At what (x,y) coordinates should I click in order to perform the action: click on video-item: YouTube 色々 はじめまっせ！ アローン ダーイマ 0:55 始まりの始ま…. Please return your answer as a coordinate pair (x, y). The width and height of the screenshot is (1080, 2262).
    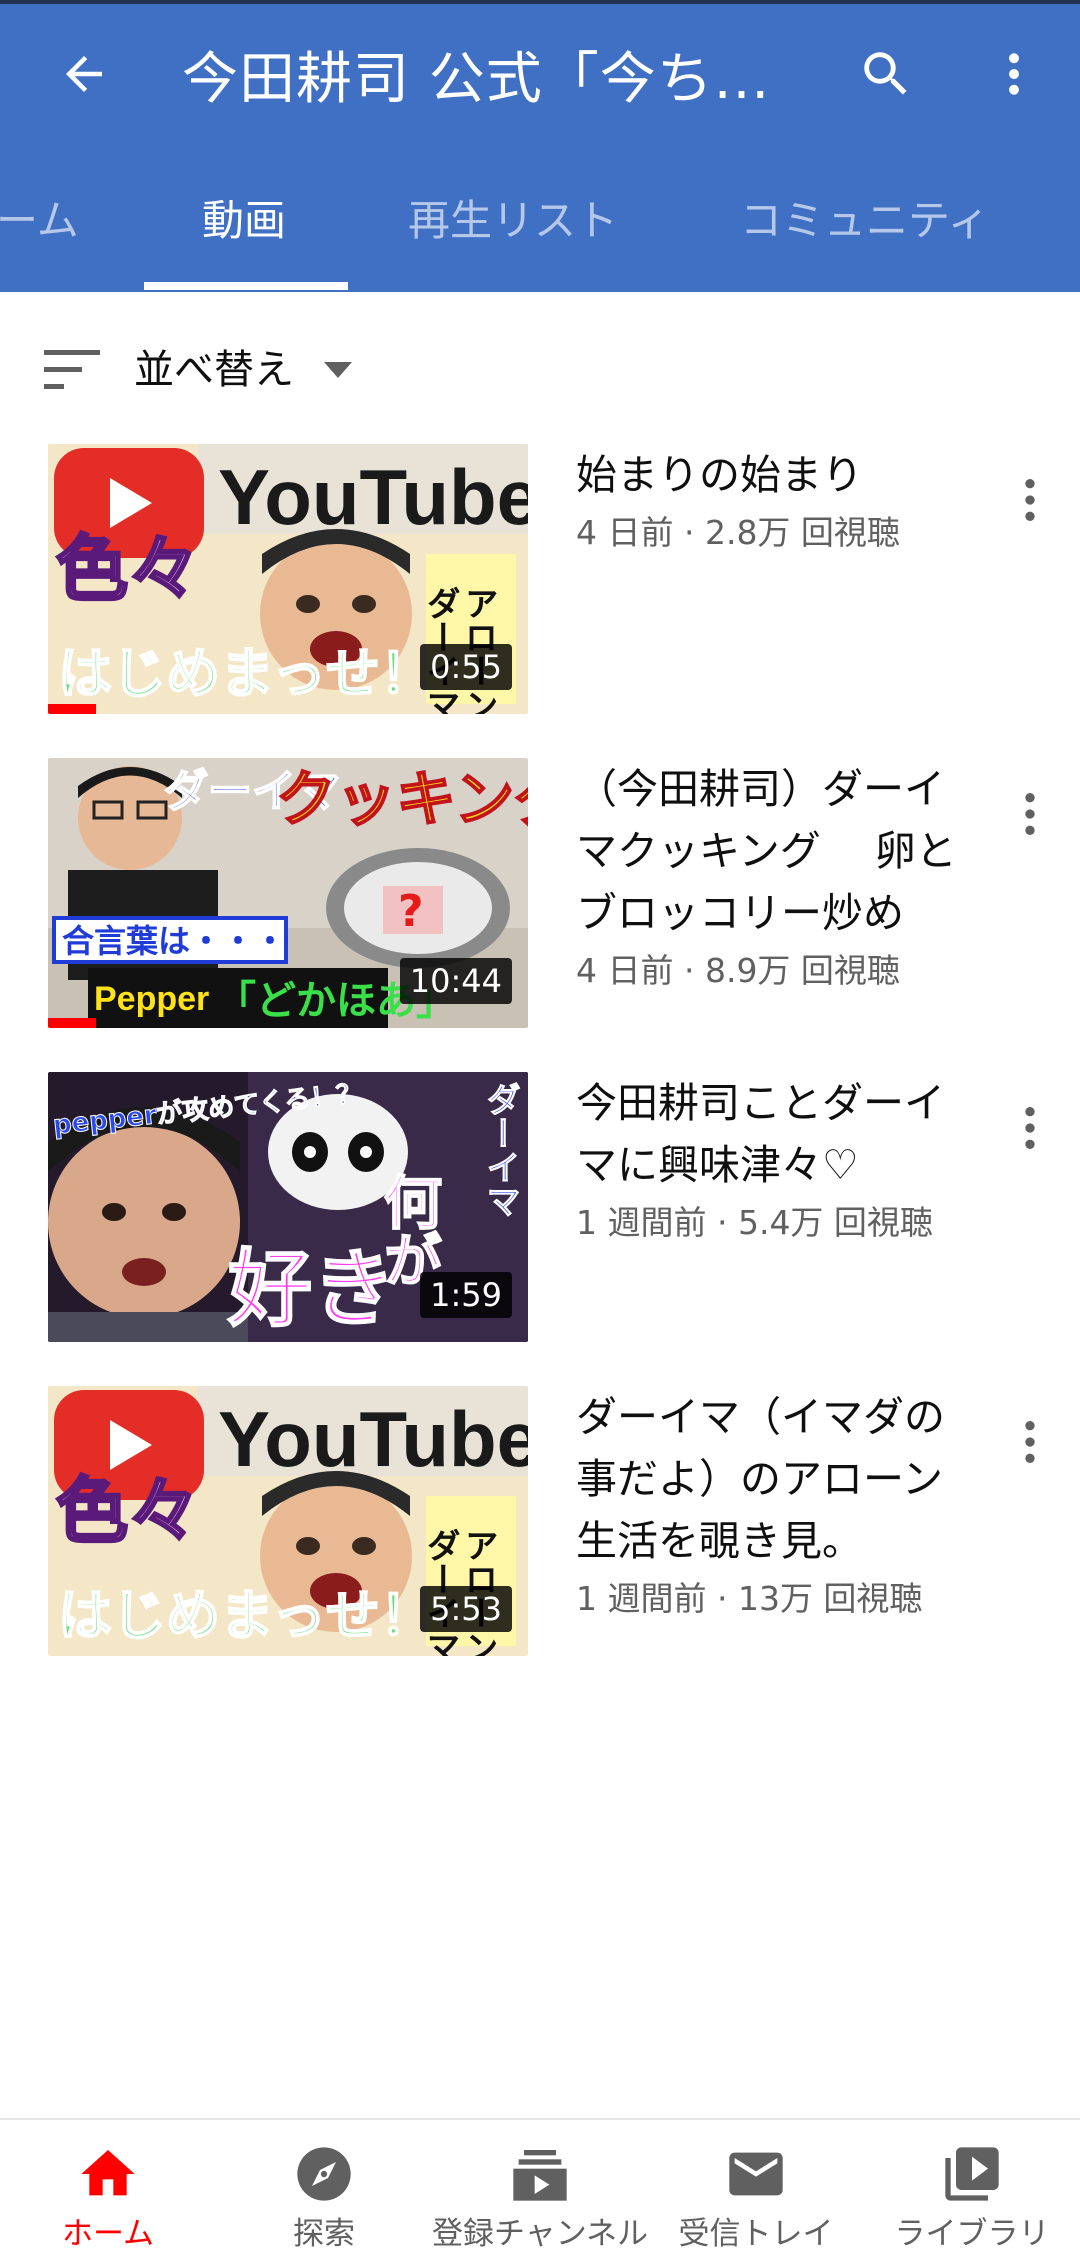
    Looking at the image, I should click on (540, 589).